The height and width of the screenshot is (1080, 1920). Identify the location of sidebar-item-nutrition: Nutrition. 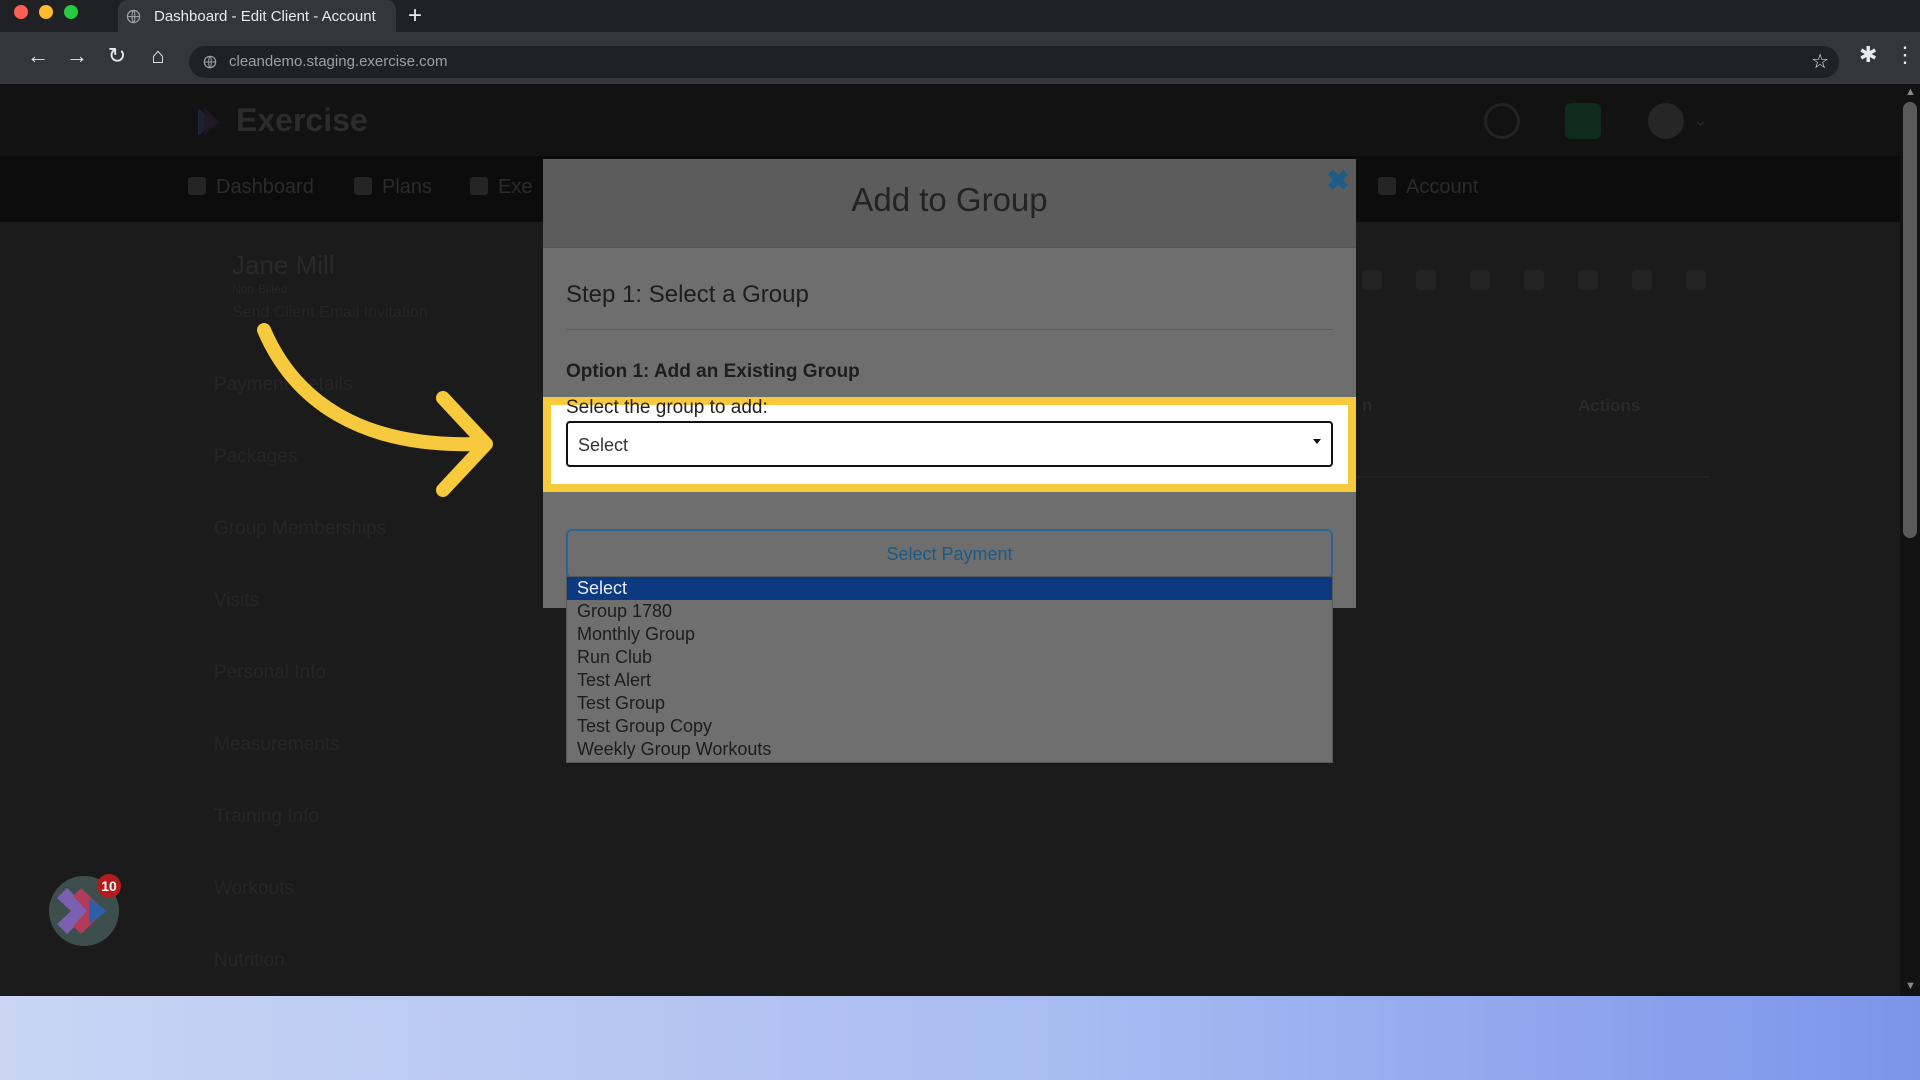
(249, 961).